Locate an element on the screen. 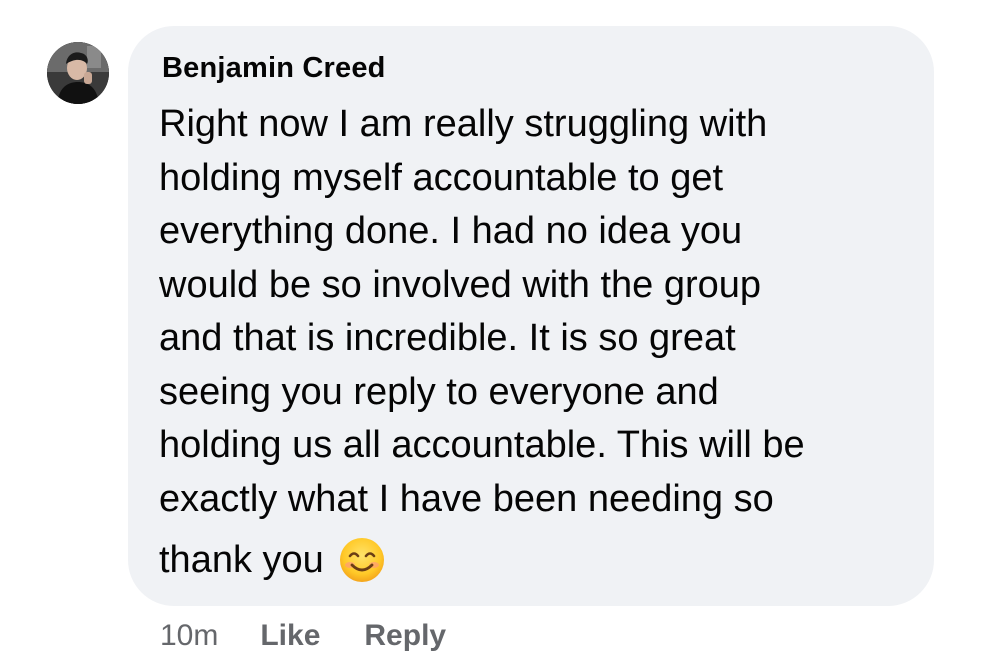 Image resolution: width=1000 pixels, height=666 pixels. comment-text-last-line: thank you is located at coordinates (272, 560).